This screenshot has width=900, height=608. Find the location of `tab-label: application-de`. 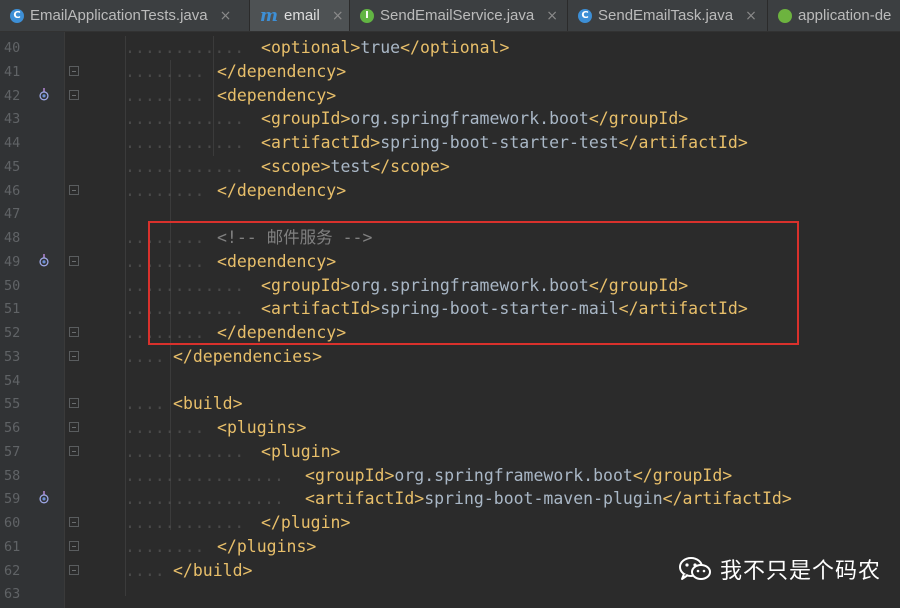

tab-label: application-de is located at coordinates (845, 15).